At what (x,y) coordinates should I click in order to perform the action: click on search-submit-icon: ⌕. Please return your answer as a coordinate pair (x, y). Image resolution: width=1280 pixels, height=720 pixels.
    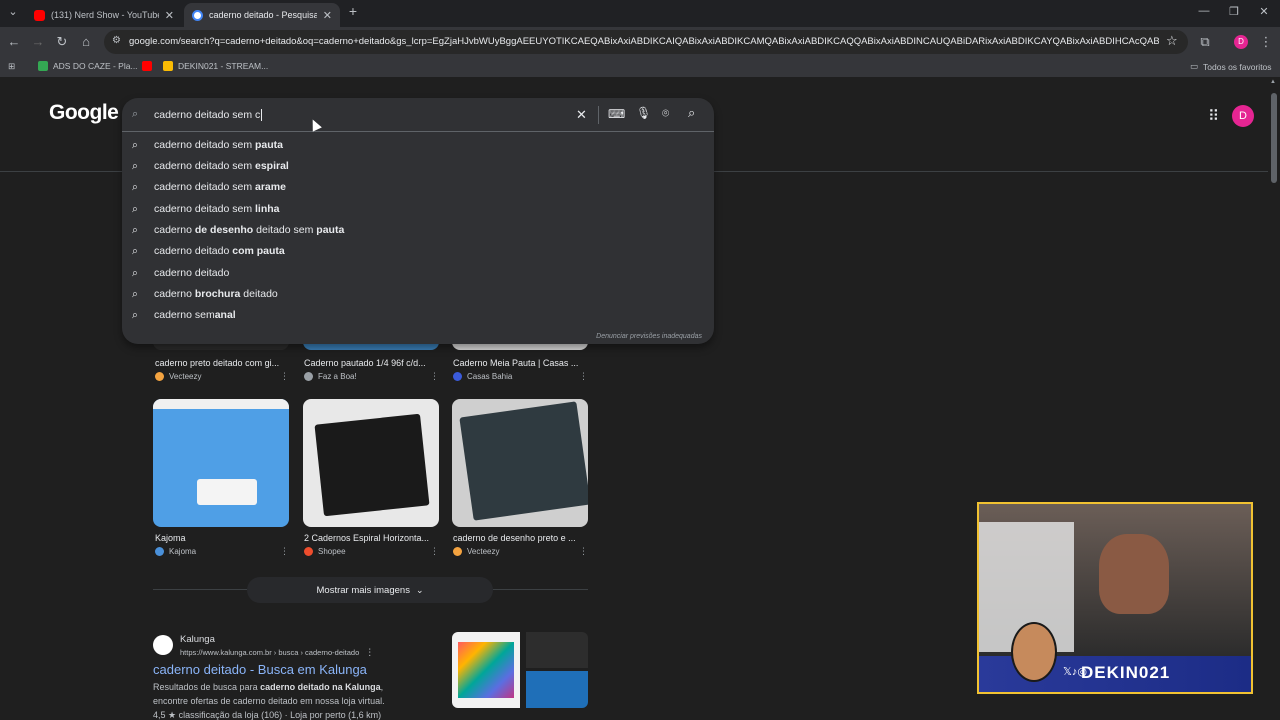
    Looking at the image, I should click on (691, 113).